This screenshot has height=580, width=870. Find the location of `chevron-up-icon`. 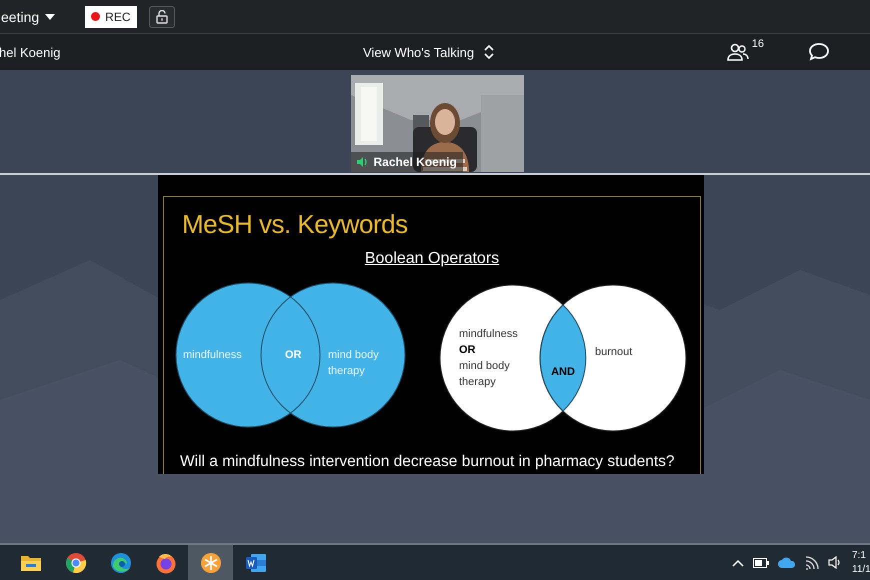

chevron-up-icon is located at coordinates (738, 562).